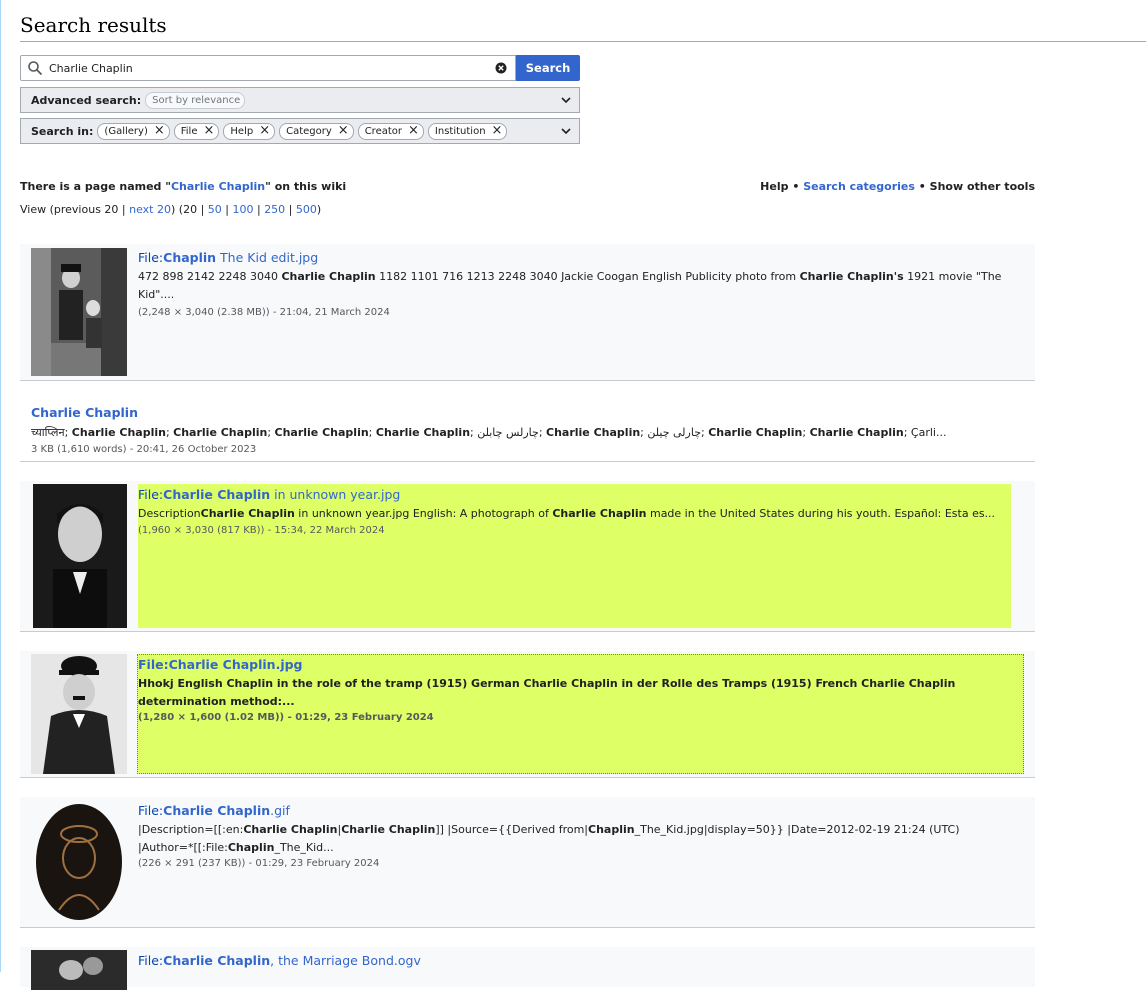 Image resolution: width=1146 pixels, height=990 pixels. Describe the element at coordinates (150, 209) in the screenshot. I see `next-20-link: next 20` at that location.